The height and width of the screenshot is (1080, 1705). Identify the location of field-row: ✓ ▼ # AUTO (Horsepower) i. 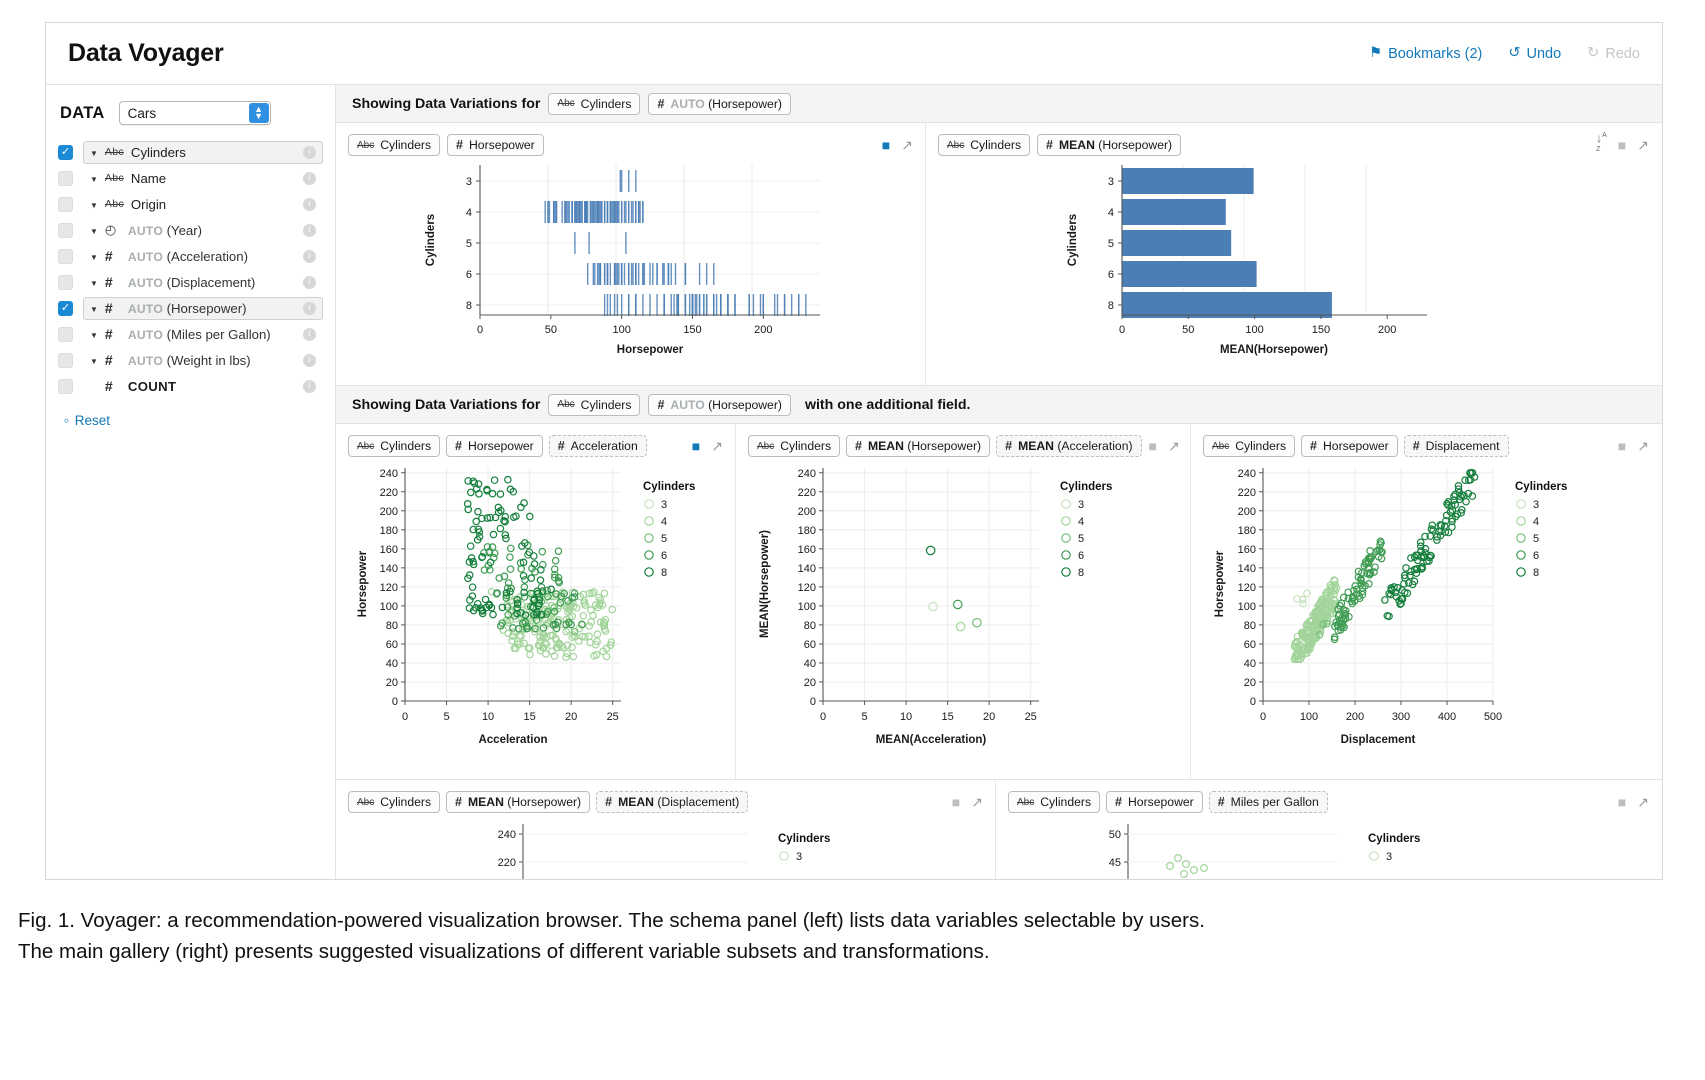
(190, 308).